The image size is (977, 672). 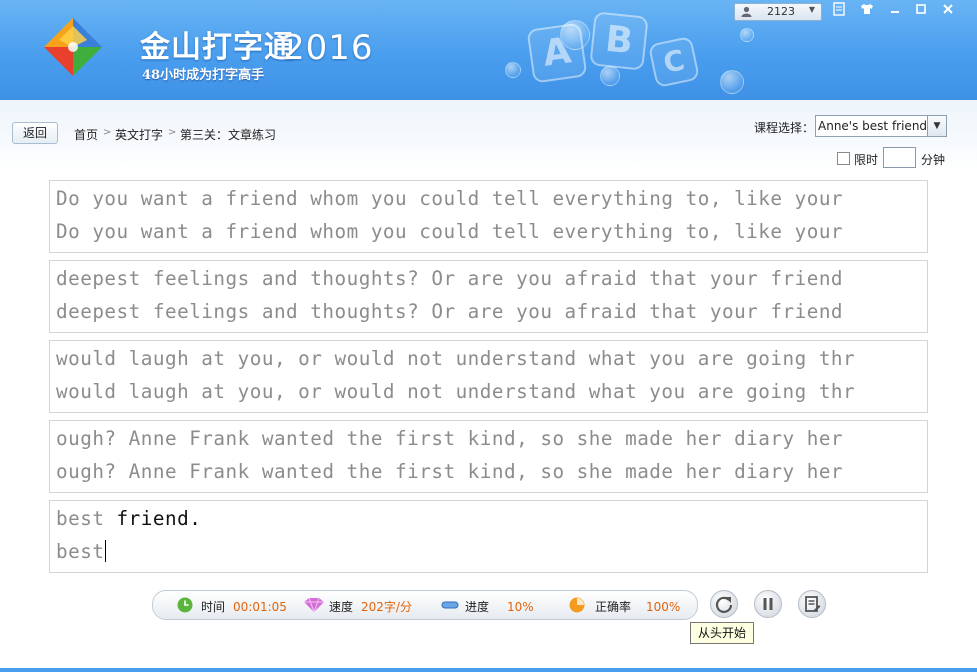 I want to click on report-icon, so click(x=813, y=604).